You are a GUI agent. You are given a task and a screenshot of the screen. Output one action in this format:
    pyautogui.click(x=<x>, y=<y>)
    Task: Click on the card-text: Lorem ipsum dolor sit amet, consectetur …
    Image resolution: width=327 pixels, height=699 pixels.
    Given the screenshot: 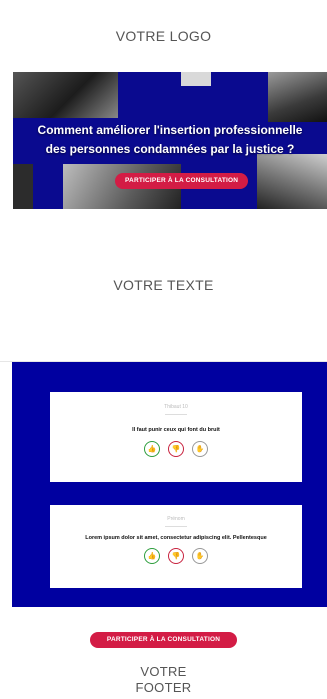 What is the action you would take?
    pyautogui.click(x=176, y=538)
    